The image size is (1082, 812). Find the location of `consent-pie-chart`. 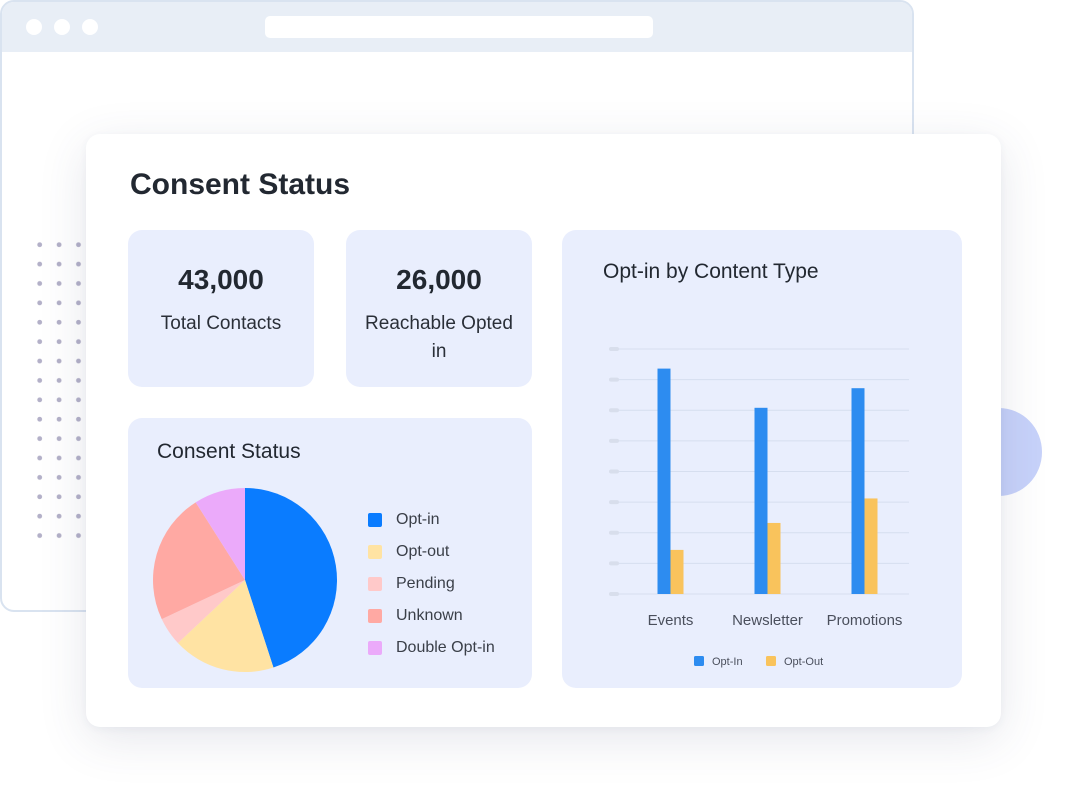

consent-pie-chart is located at coordinates (245, 580).